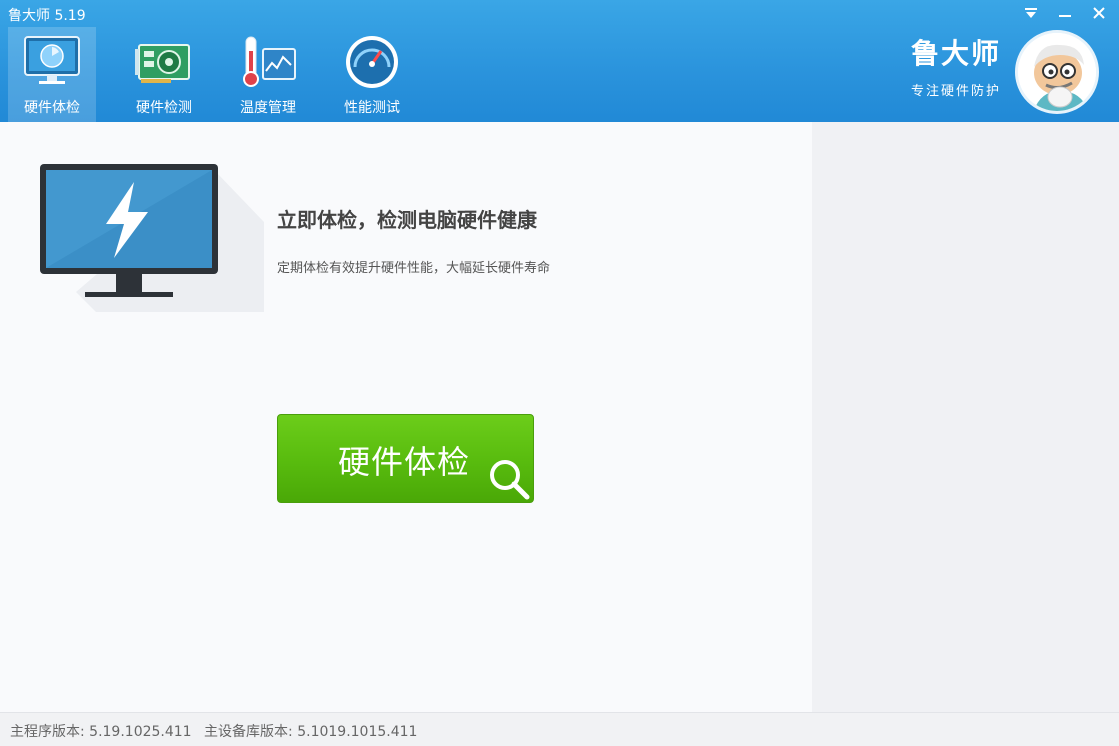  What do you see at coordinates (372, 108) in the screenshot?
I see `tab-label: 性能测试` at bounding box center [372, 108].